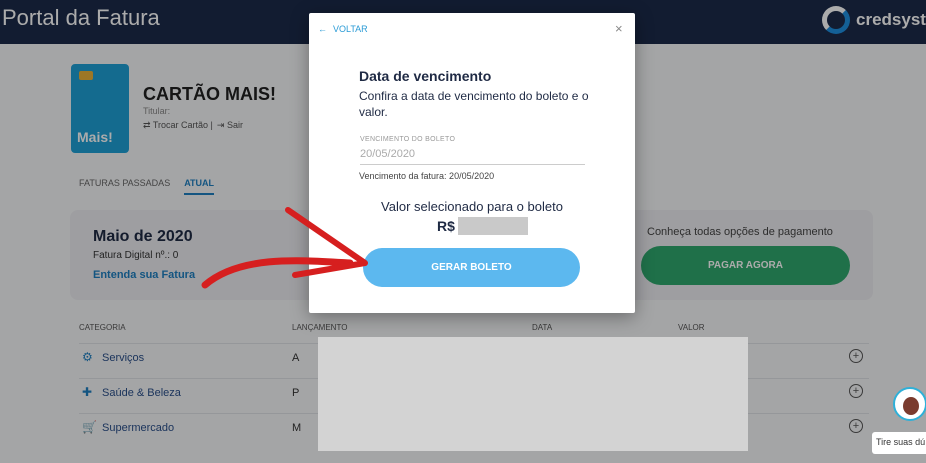  Describe the element at coordinates (492, 226) in the screenshot. I see `redacted-amount` at that location.